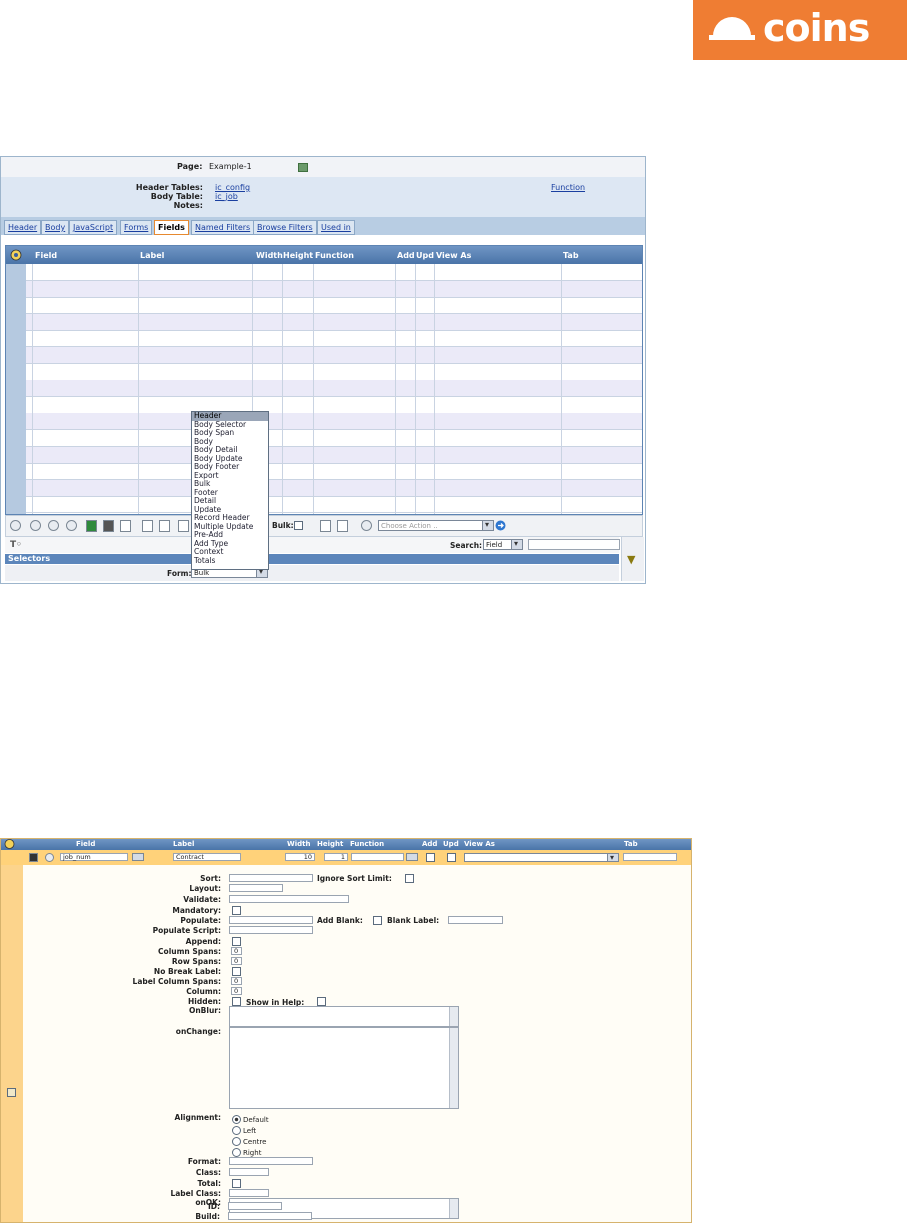 This screenshot has width=907, height=1223. What do you see at coordinates (249, 1172) in the screenshot?
I see `class-input` at bounding box center [249, 1172].